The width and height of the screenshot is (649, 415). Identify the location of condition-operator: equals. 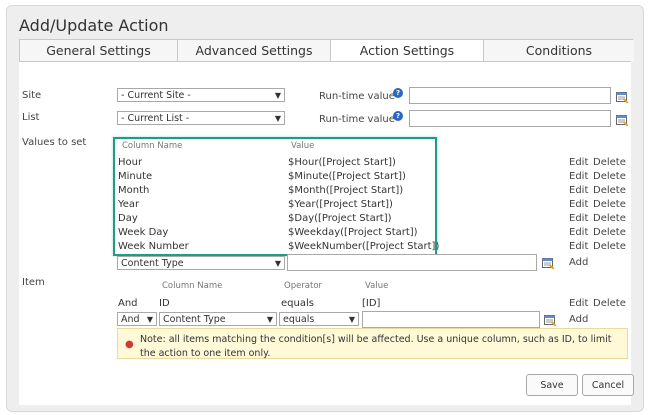
(297, 303).